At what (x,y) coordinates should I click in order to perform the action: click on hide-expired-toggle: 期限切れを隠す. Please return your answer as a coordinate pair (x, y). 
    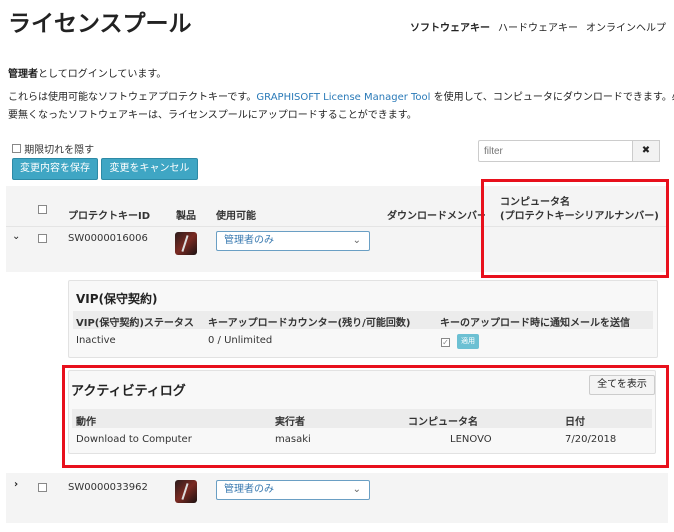
    Looking at the image, I should click on (53, 148).